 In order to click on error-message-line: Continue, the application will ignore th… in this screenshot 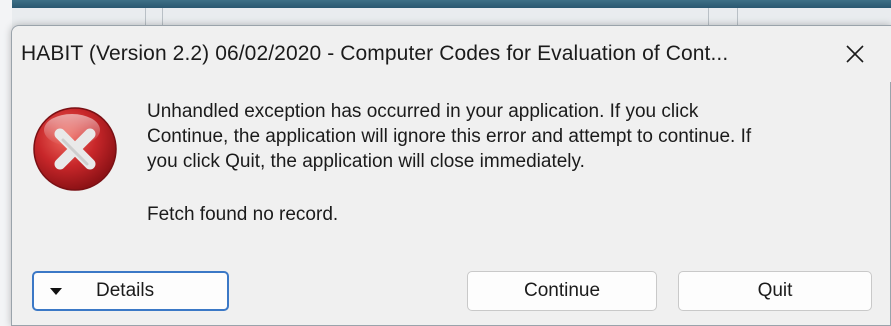, I will do `click(449, 136)`.